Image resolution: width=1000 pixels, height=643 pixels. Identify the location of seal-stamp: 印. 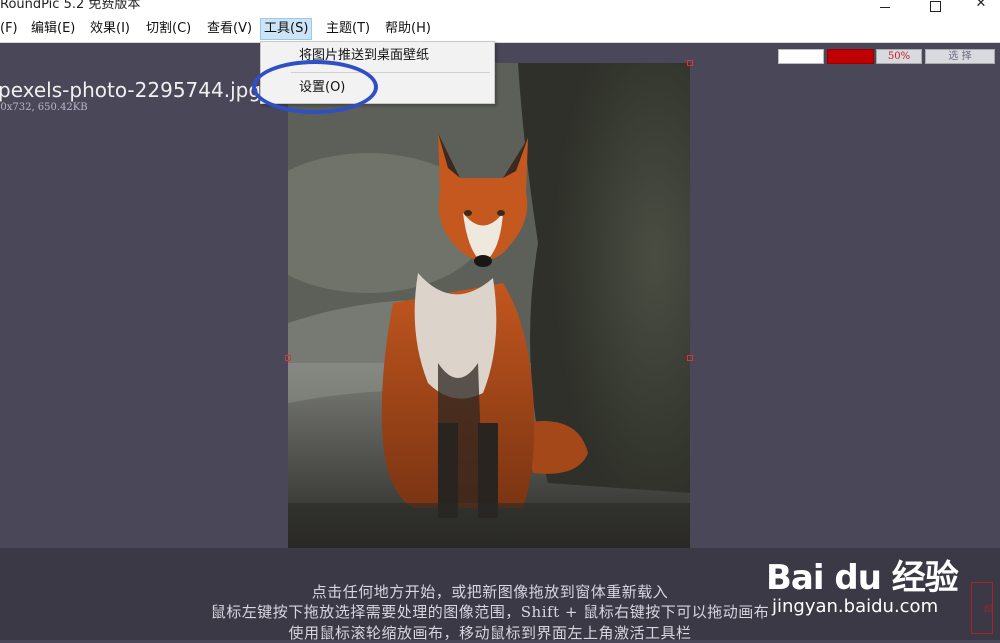
(982, 608).